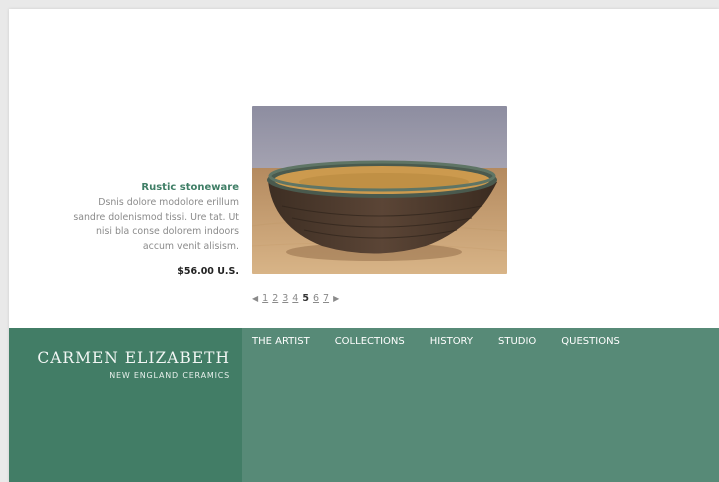  What do you see at coordinates (370, 341) in the screenshot?
I see `nav-item-collections: COLLECTIONS` at bounding box center [370, 341].